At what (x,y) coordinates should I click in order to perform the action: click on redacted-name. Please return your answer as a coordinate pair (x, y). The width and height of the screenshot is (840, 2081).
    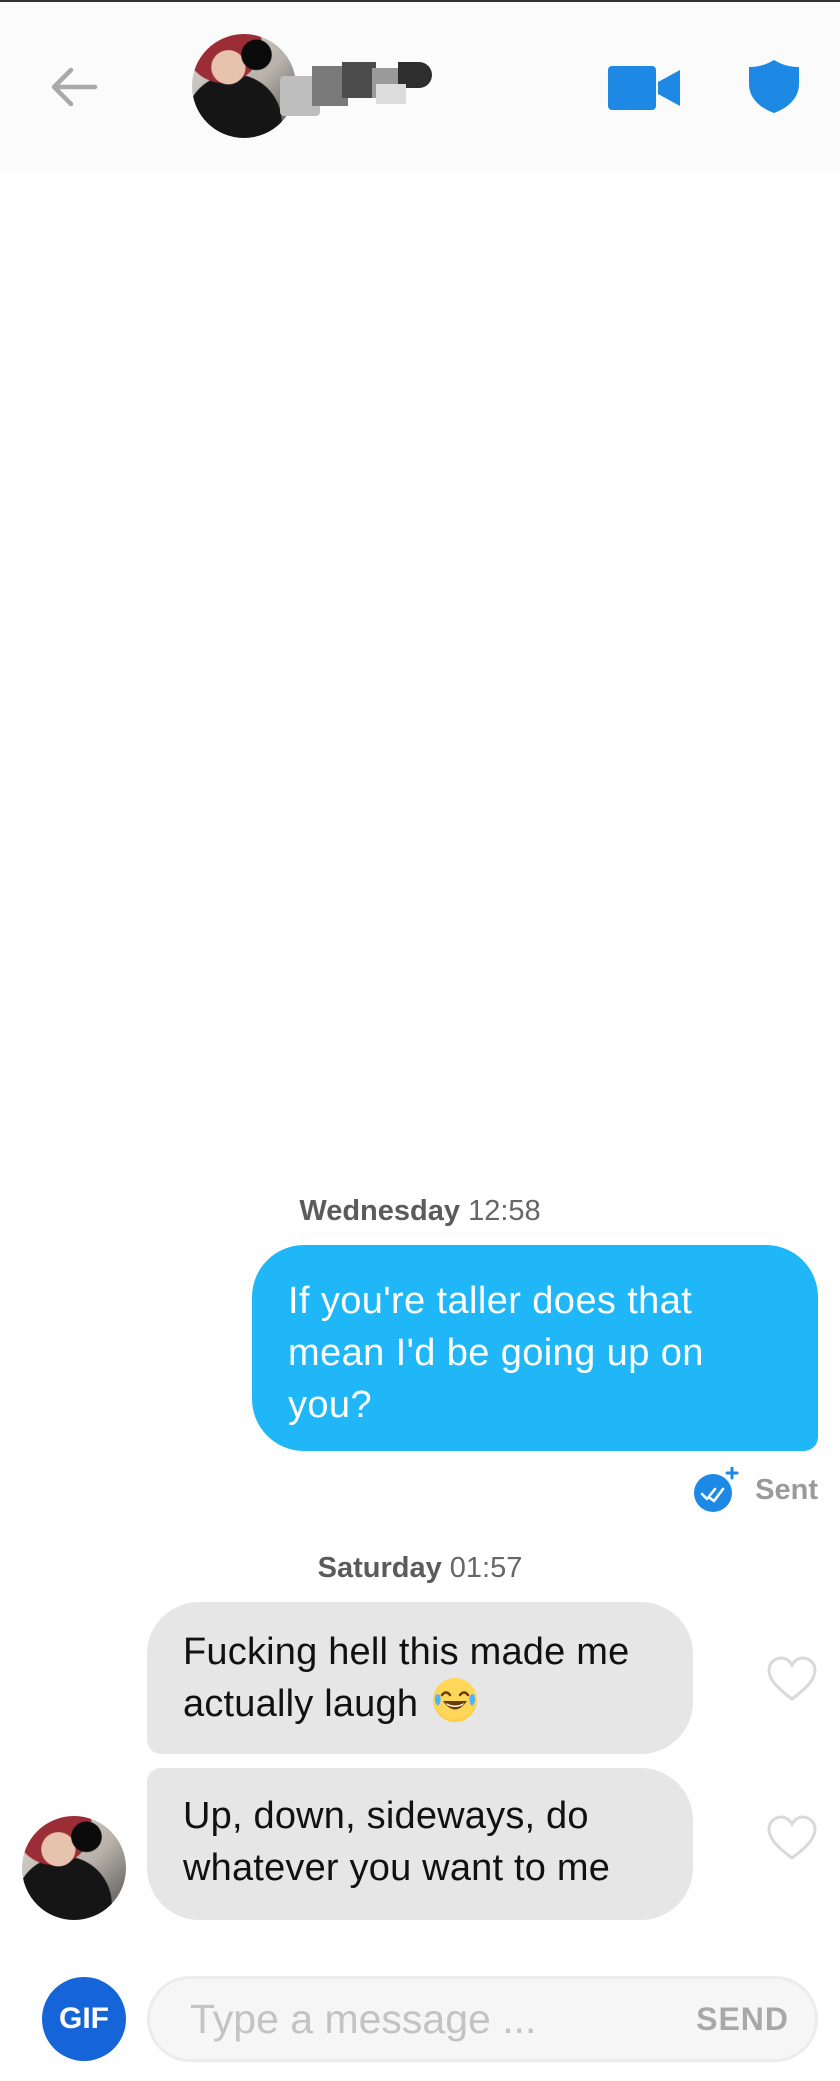
    Looking at the image, I should click on (357, 89).